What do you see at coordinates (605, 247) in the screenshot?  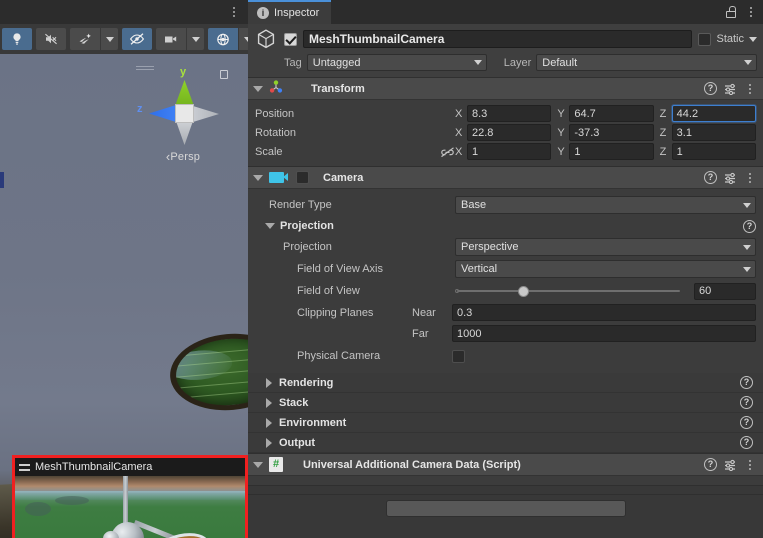 I see `projection-dropdown: Perspective` at bounding box center [605, 247].